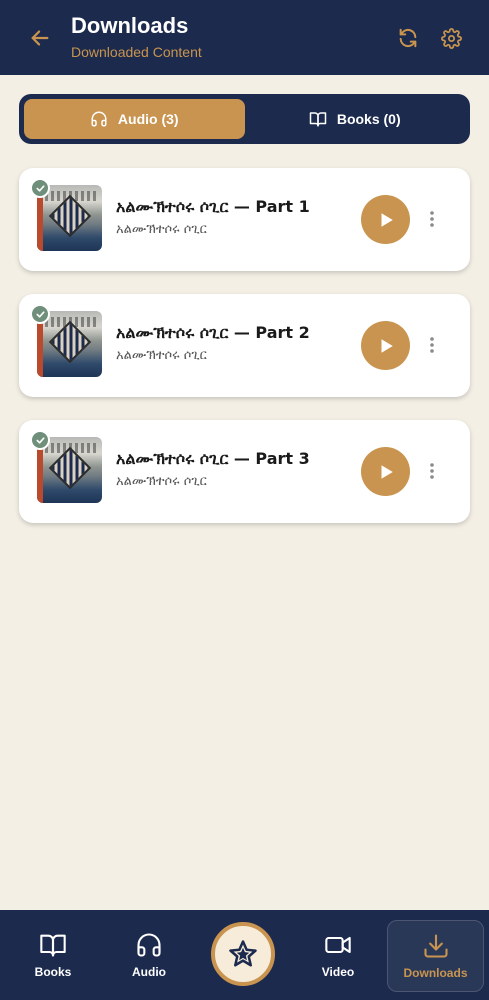 This screenshot has height=1000, width=489. I want to click on back-button, so click(40, 38).